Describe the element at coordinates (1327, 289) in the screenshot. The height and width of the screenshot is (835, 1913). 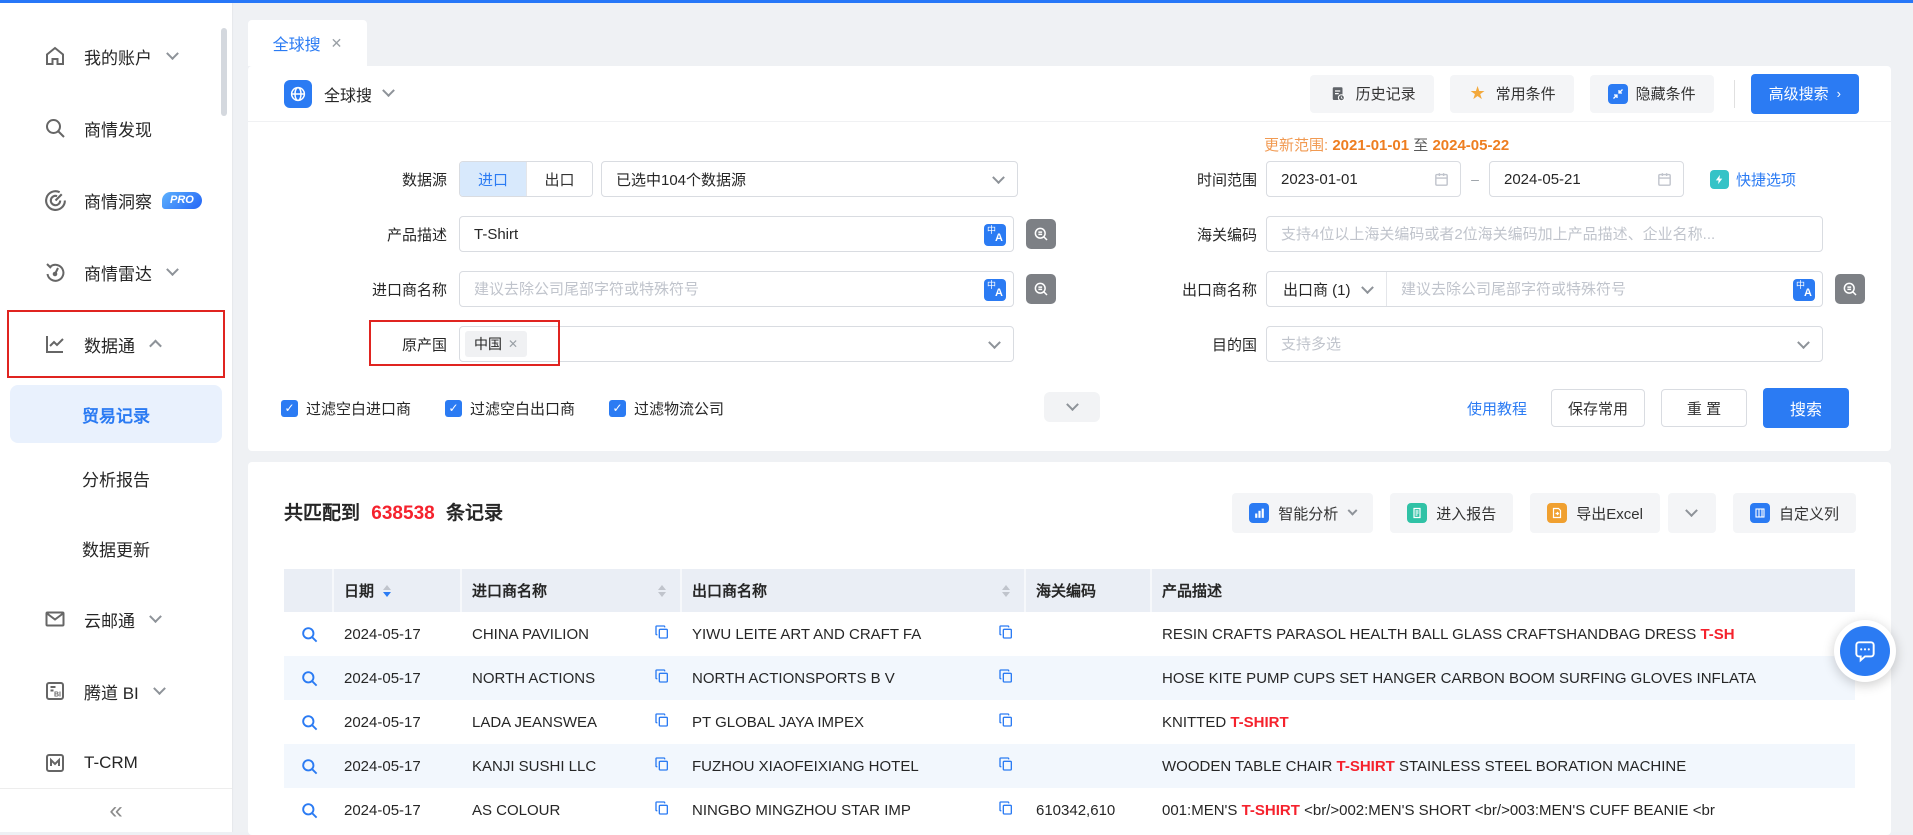
I see `exporter-type-select: 出口商 (1)` at that location.